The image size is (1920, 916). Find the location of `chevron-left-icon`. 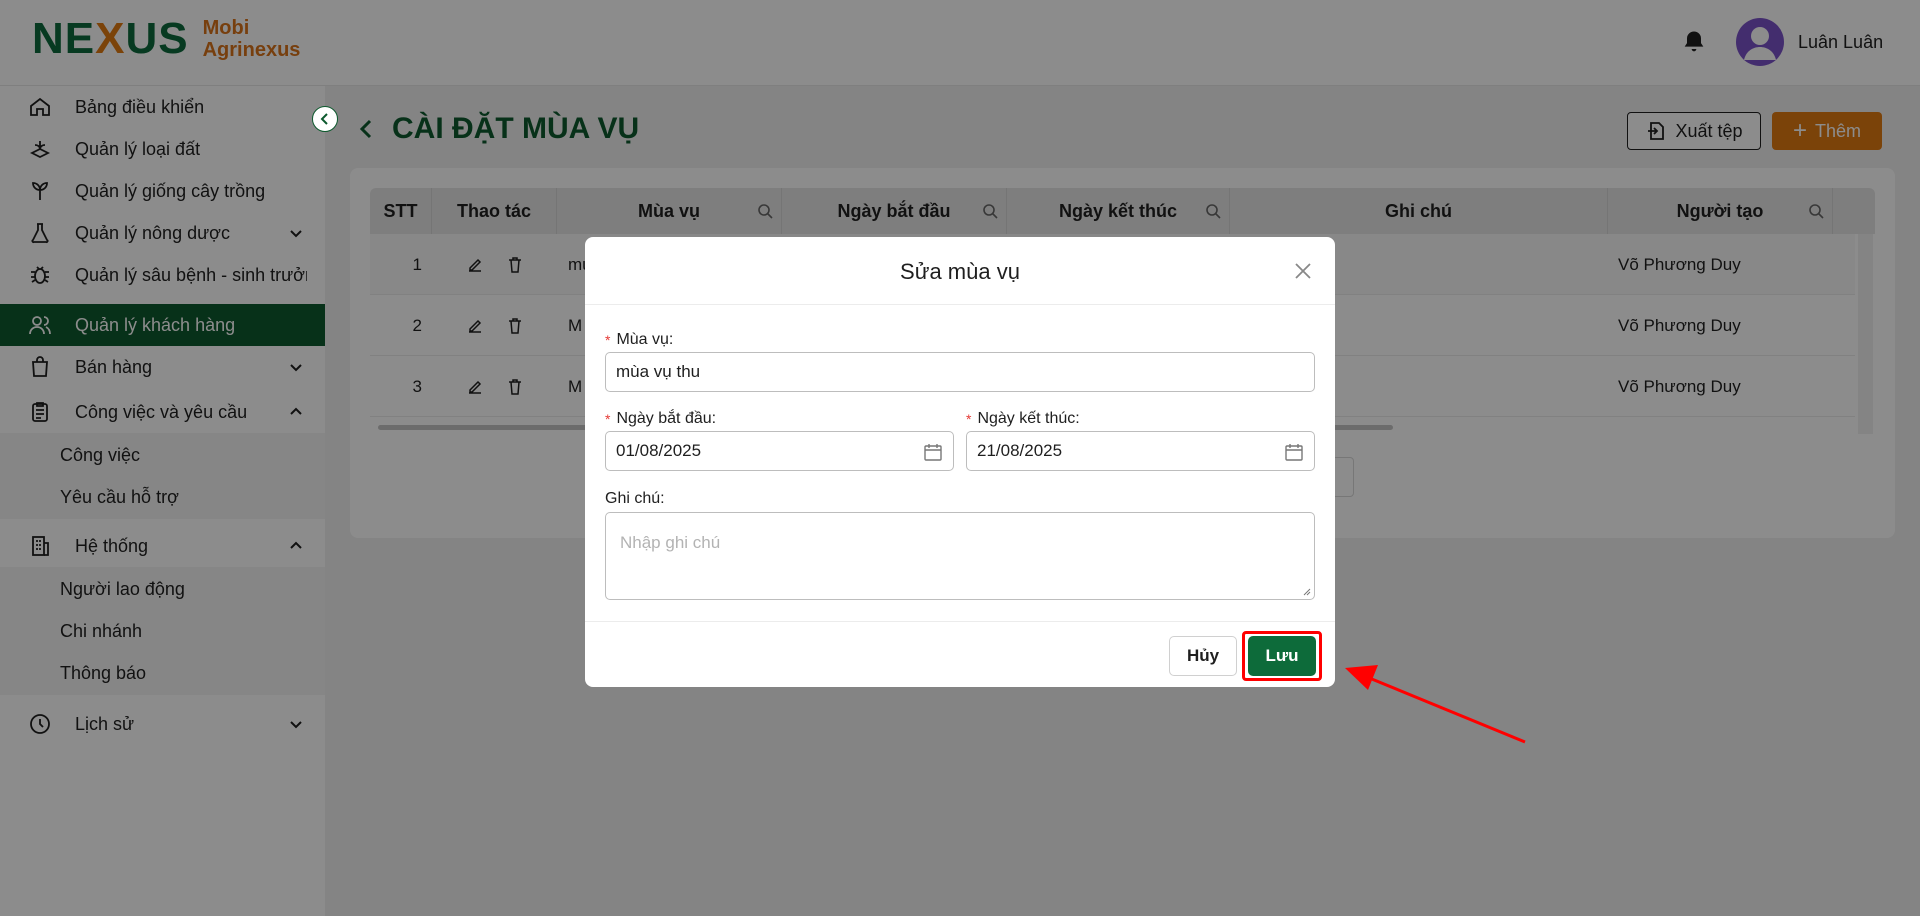

chevron-left-icon is located at coordinates (324, 119).